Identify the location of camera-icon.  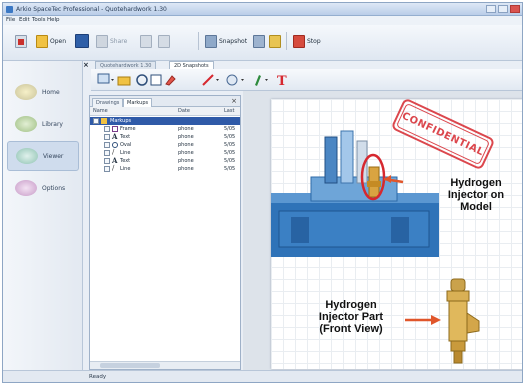
(259, 41).